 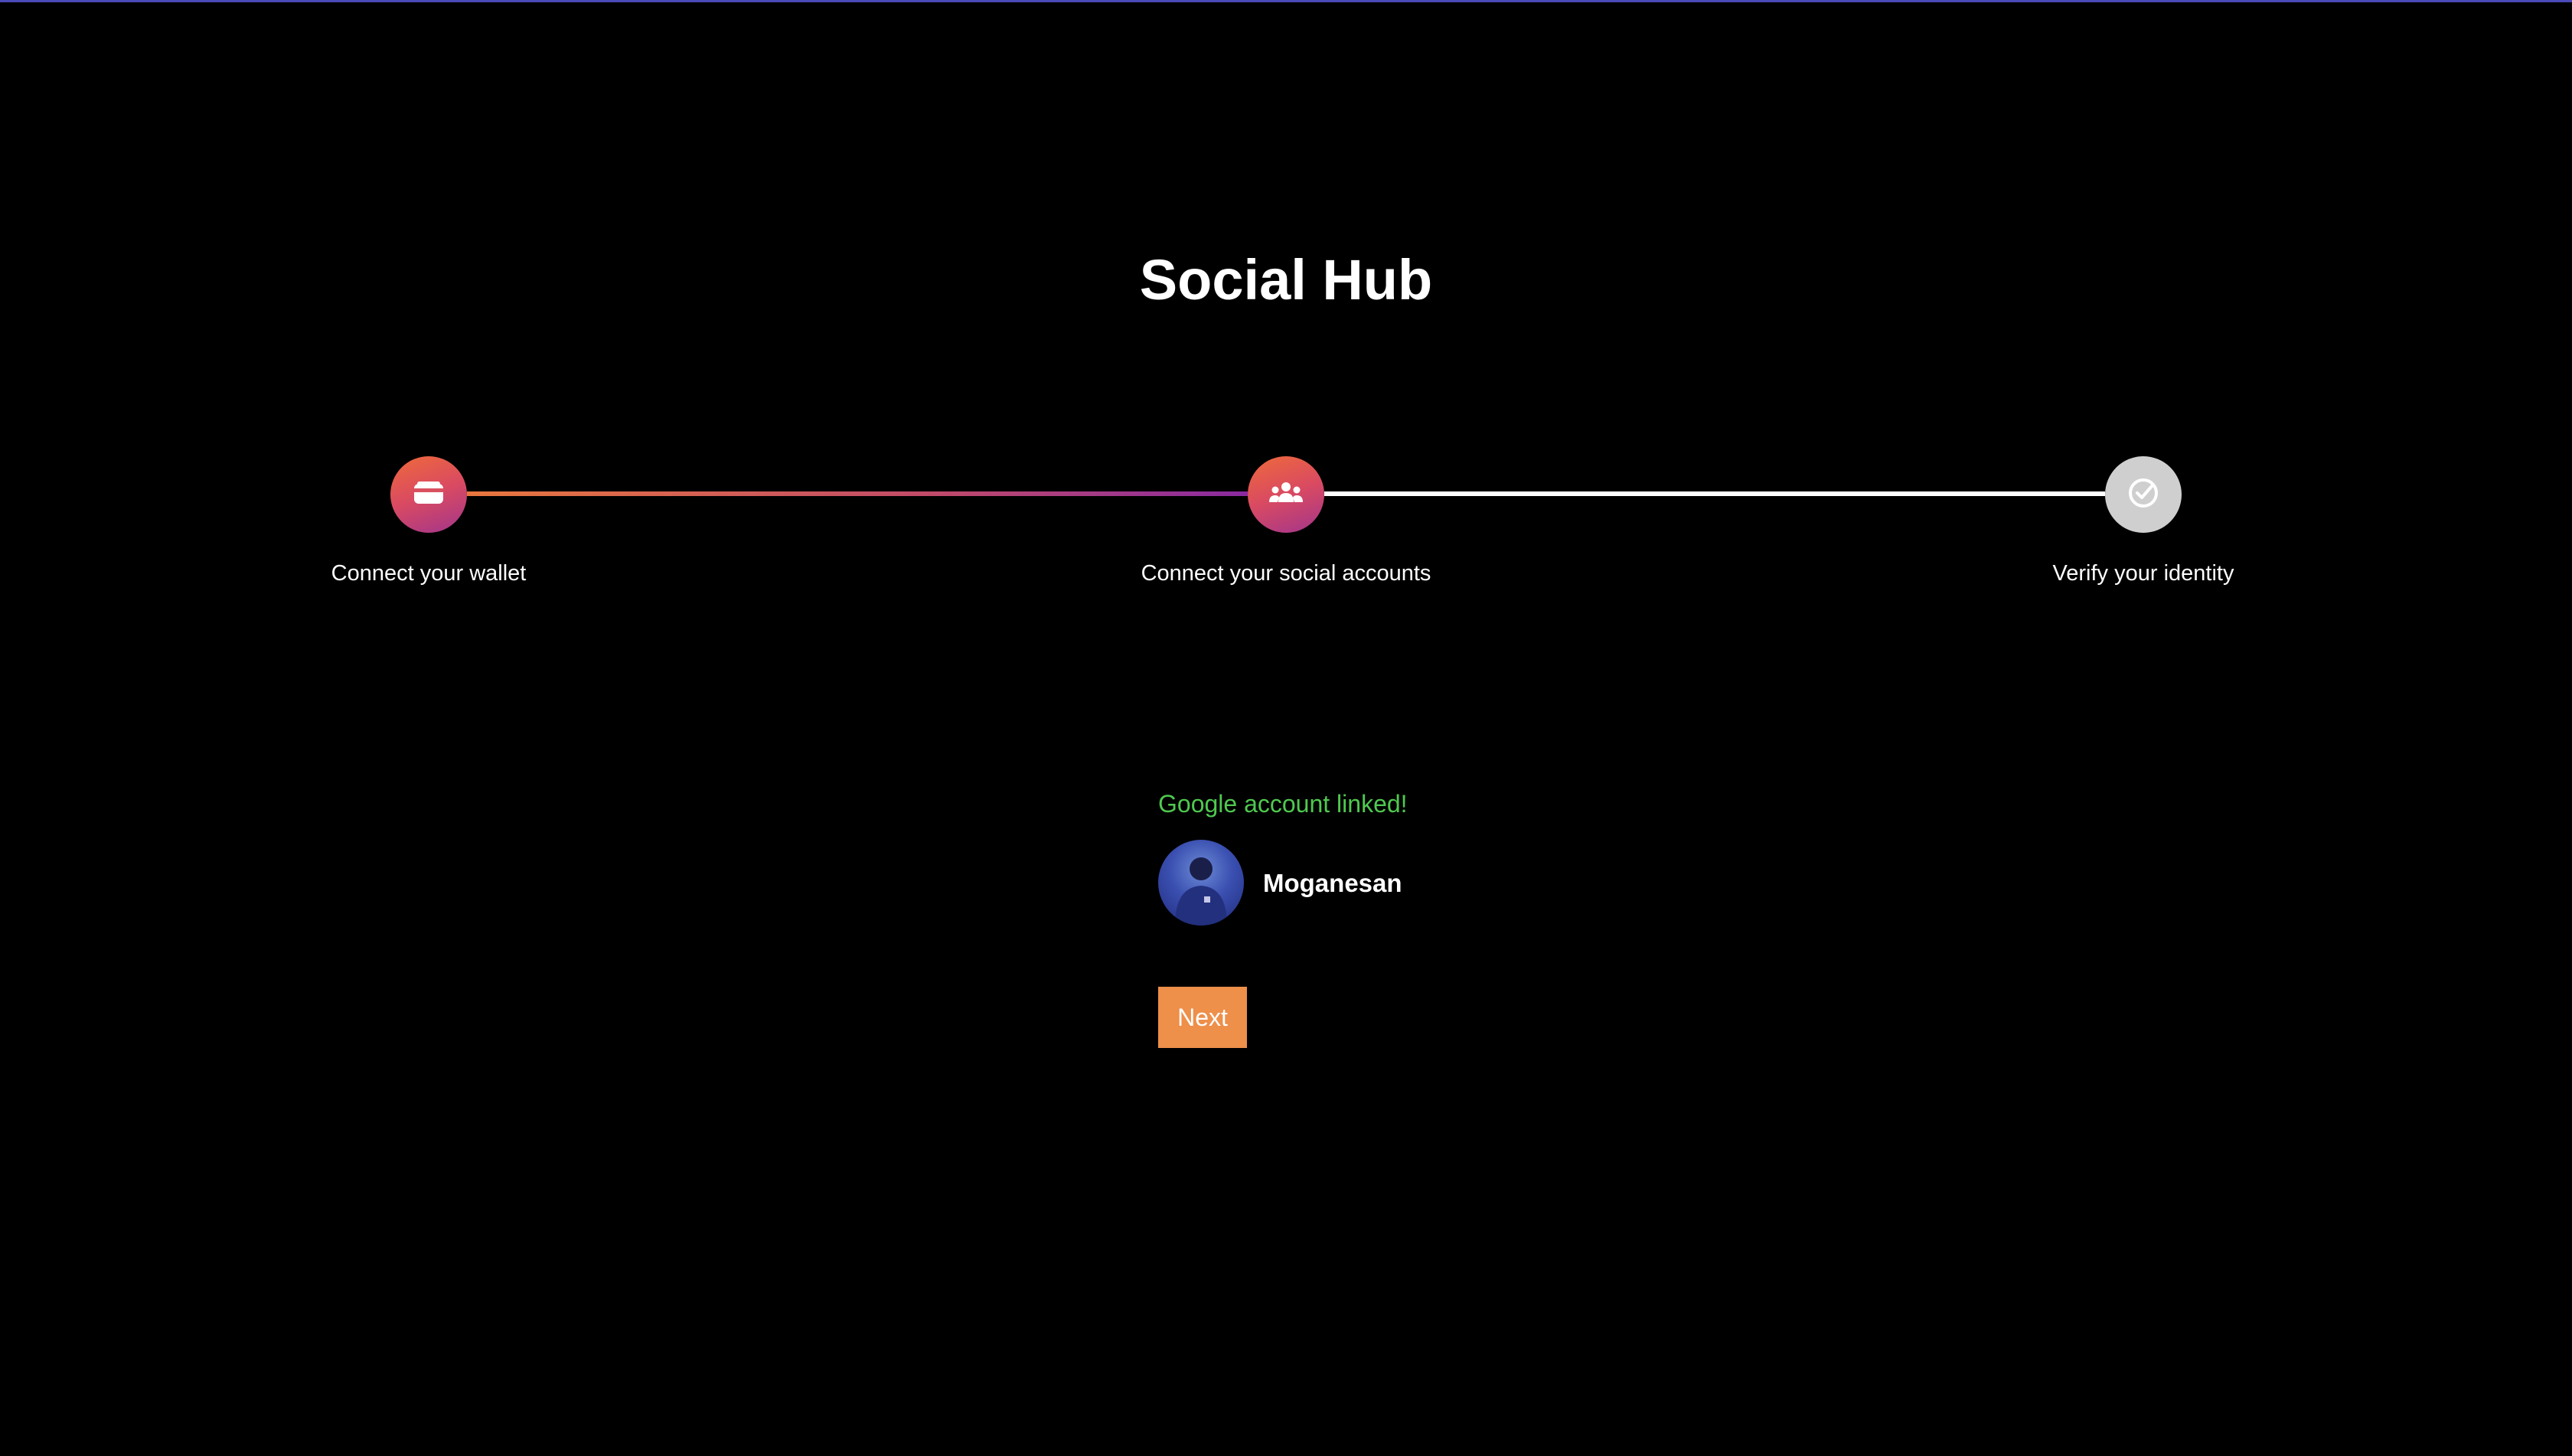 I want to click on step-label-social: Connect your social accounts, so click(x=1286, y=573).